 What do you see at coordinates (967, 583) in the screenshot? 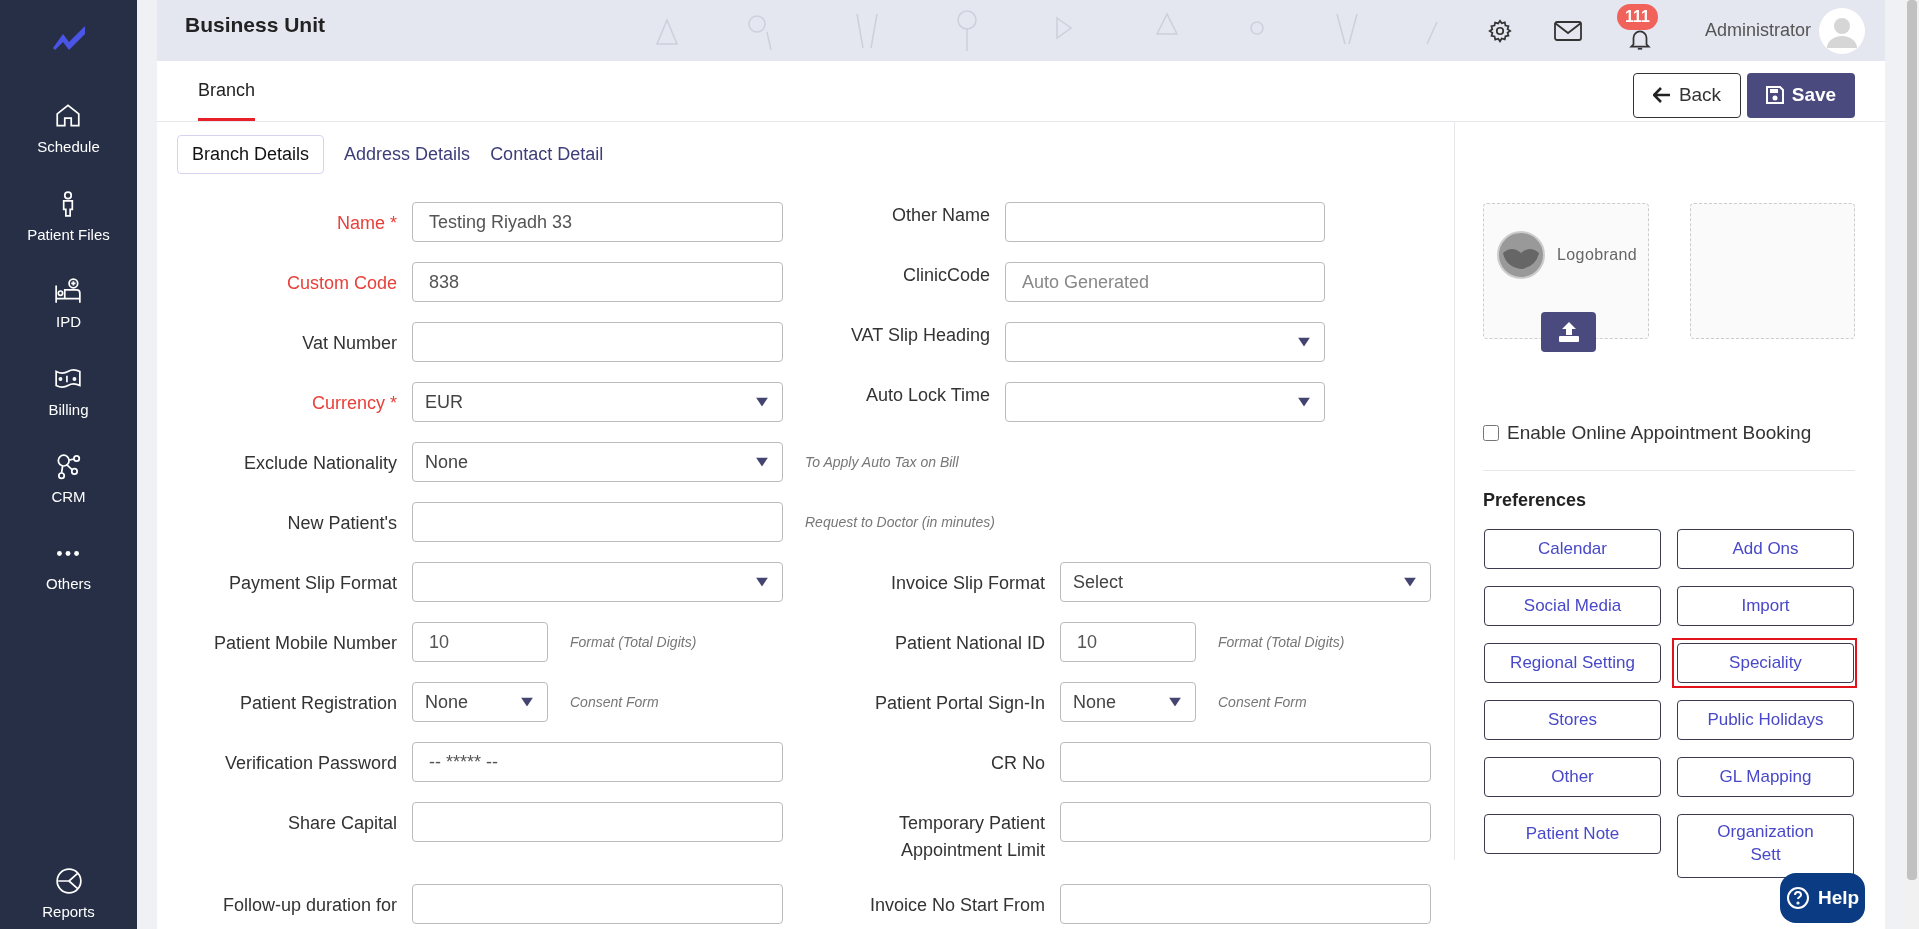
I see `field-label: Invoice Slip Format` at bounding box center [967, 583].